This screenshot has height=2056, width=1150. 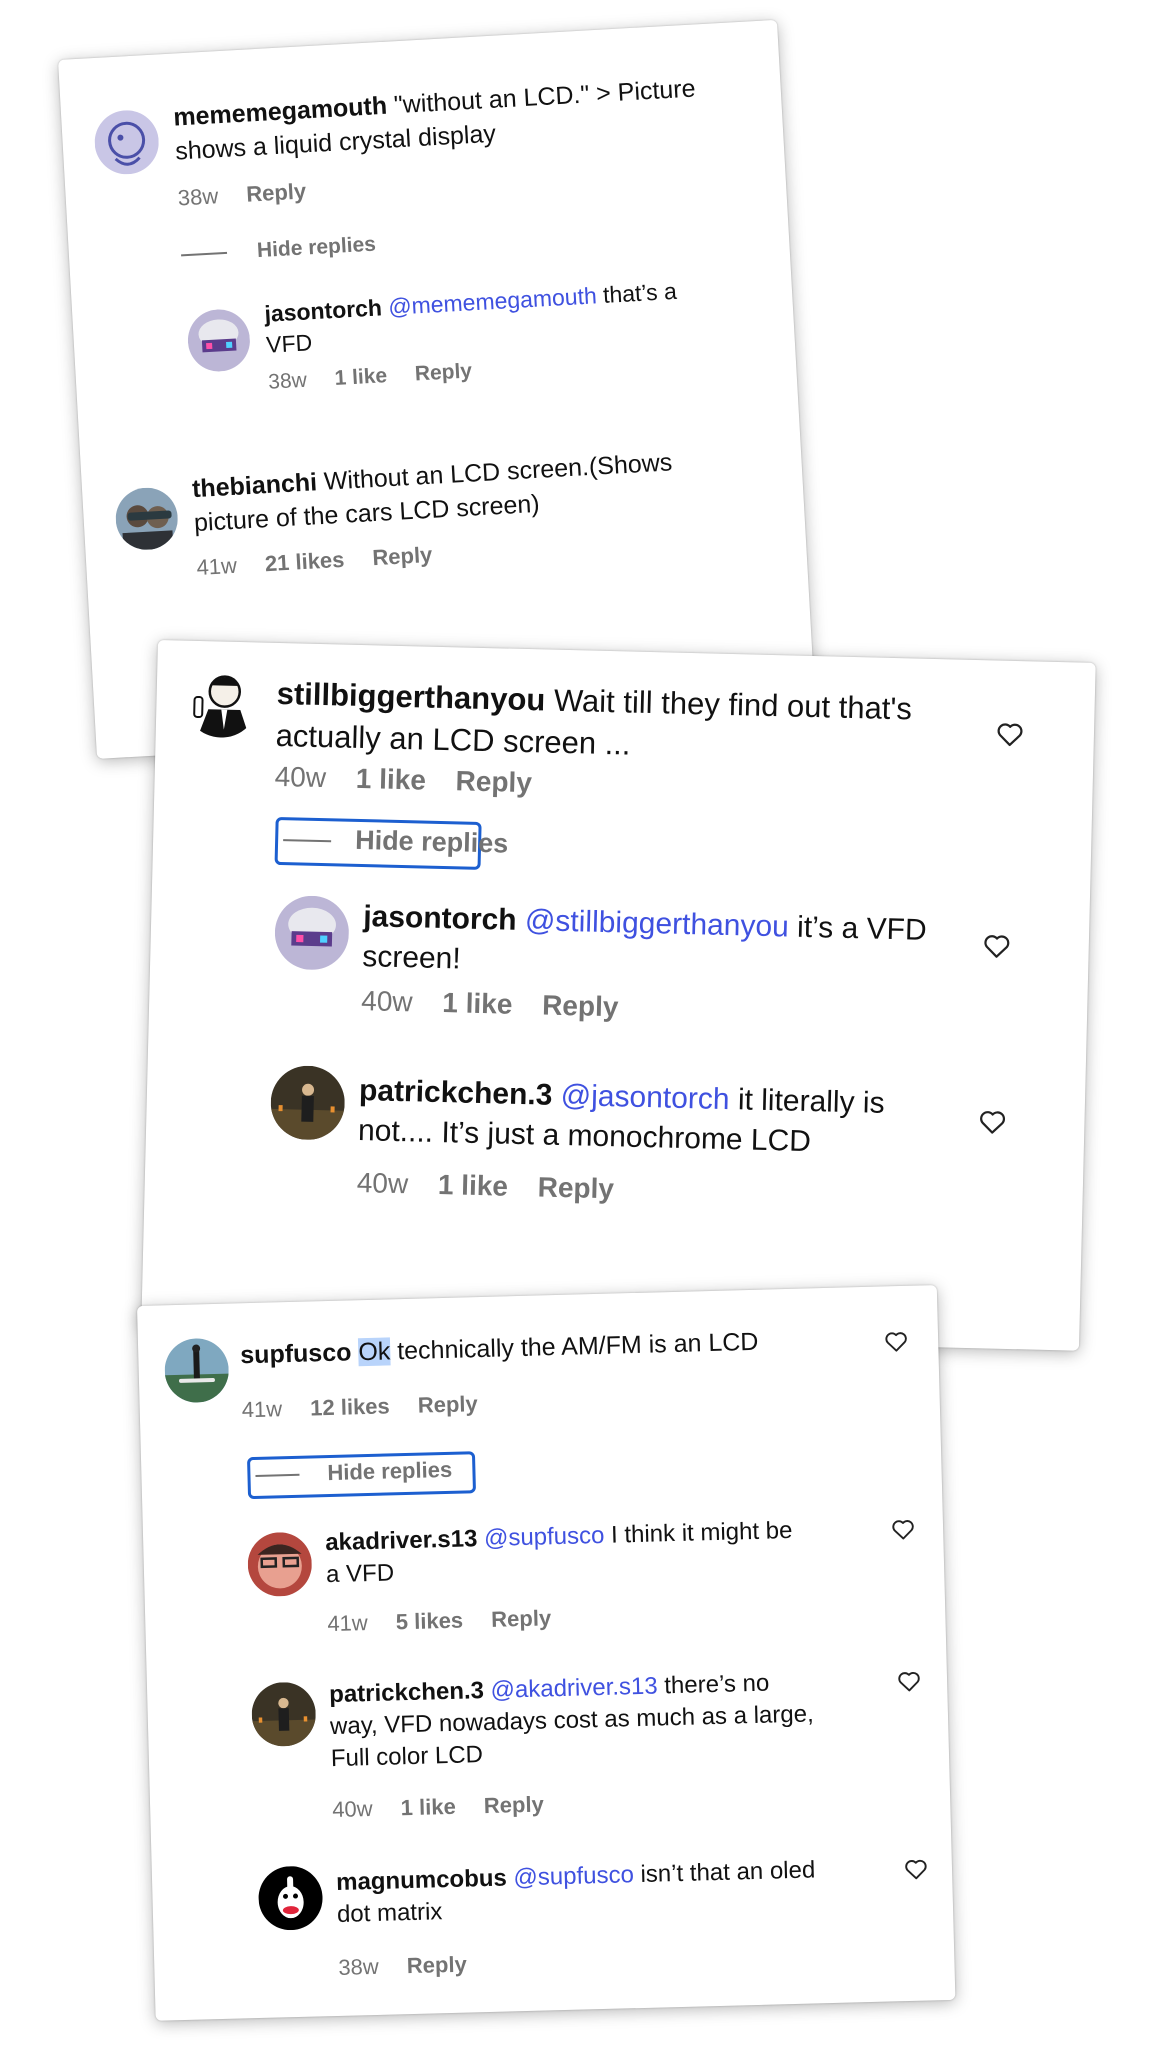 I want to click on likes-count: 12 likes, so click(x=350, y=1406).